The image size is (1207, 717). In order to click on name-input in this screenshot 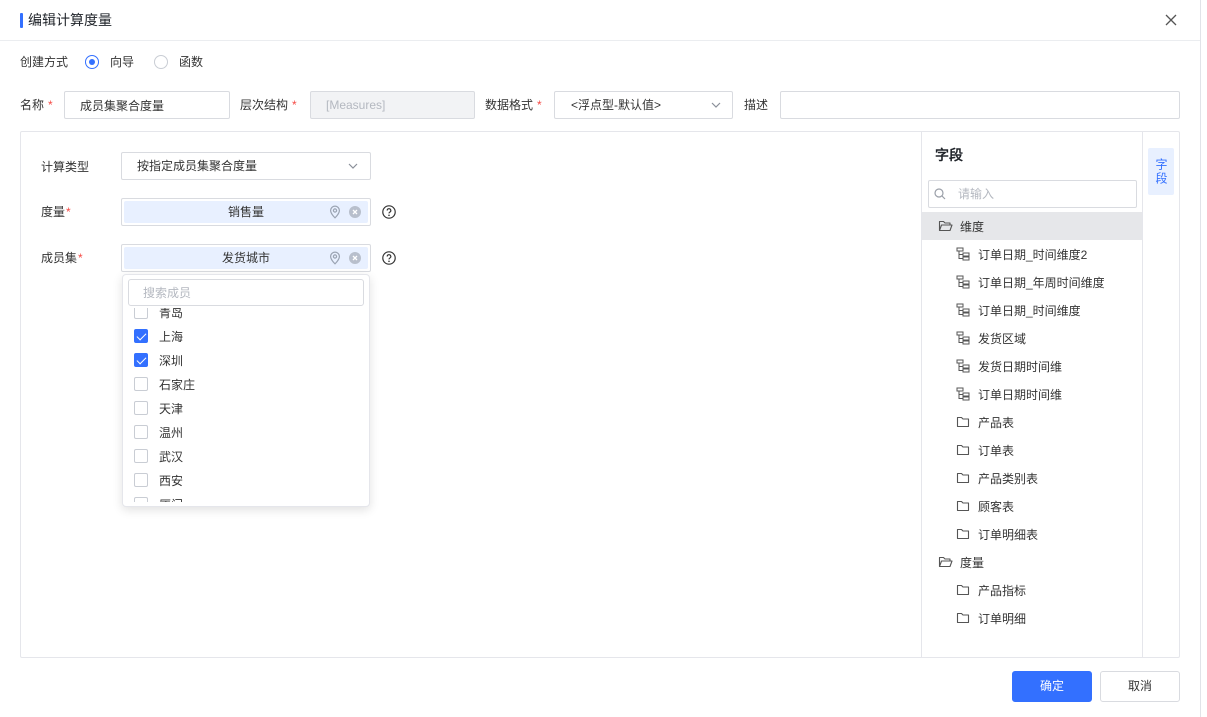, I will do `click(147, 105)`.